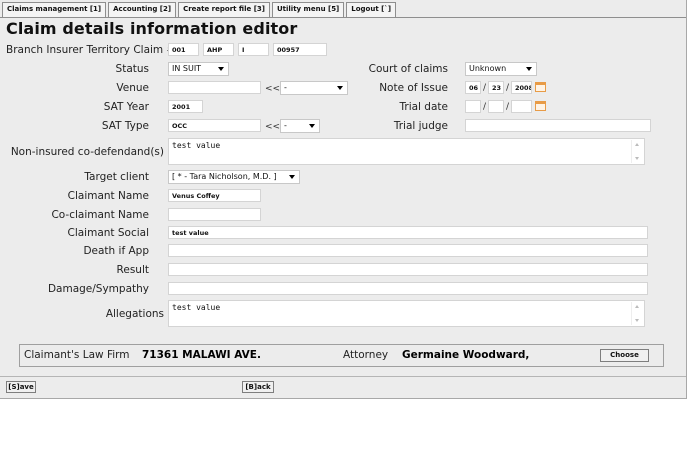  What do you see at coordinates (196, 145) in the screenshot?
I see `non-insured-text: test value` at bounding box center [196, 145].